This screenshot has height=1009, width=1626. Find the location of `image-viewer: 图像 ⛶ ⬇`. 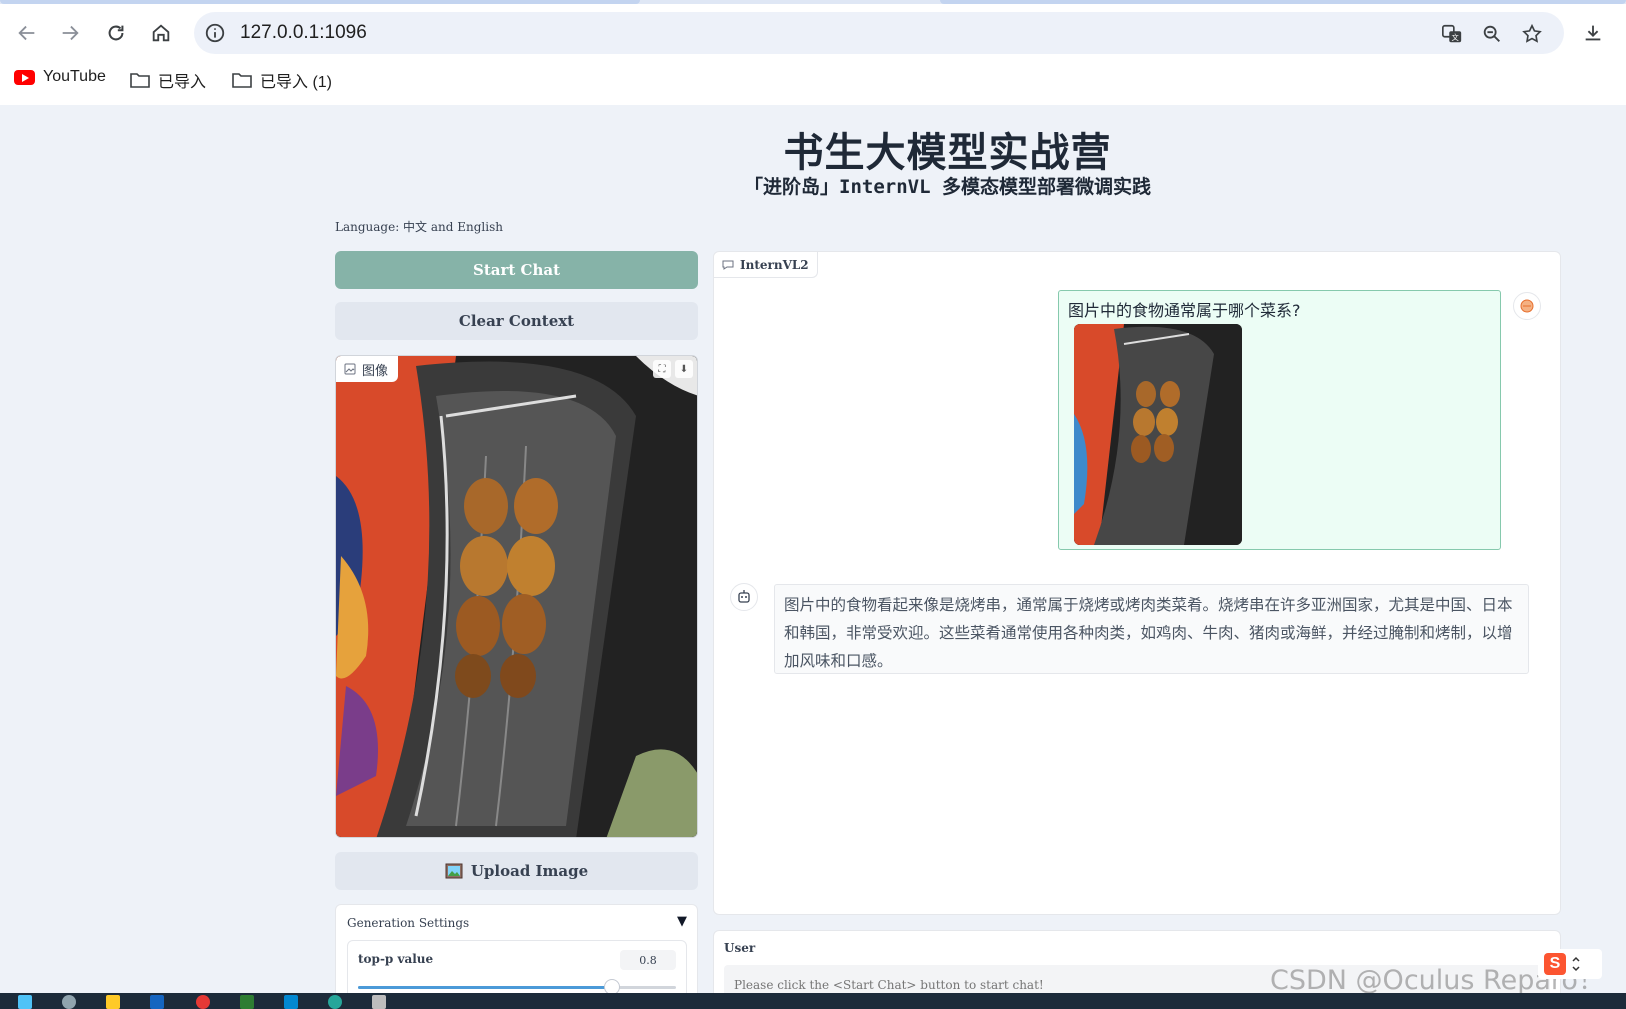

image-viewer: 图像 ⛶ ⬇ is located at coordinates (516, 596).